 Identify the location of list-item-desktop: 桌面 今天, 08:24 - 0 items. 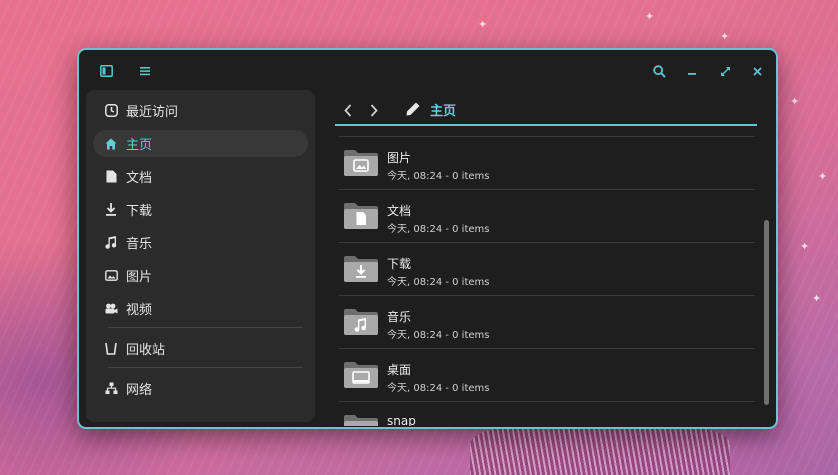
(545, 374).